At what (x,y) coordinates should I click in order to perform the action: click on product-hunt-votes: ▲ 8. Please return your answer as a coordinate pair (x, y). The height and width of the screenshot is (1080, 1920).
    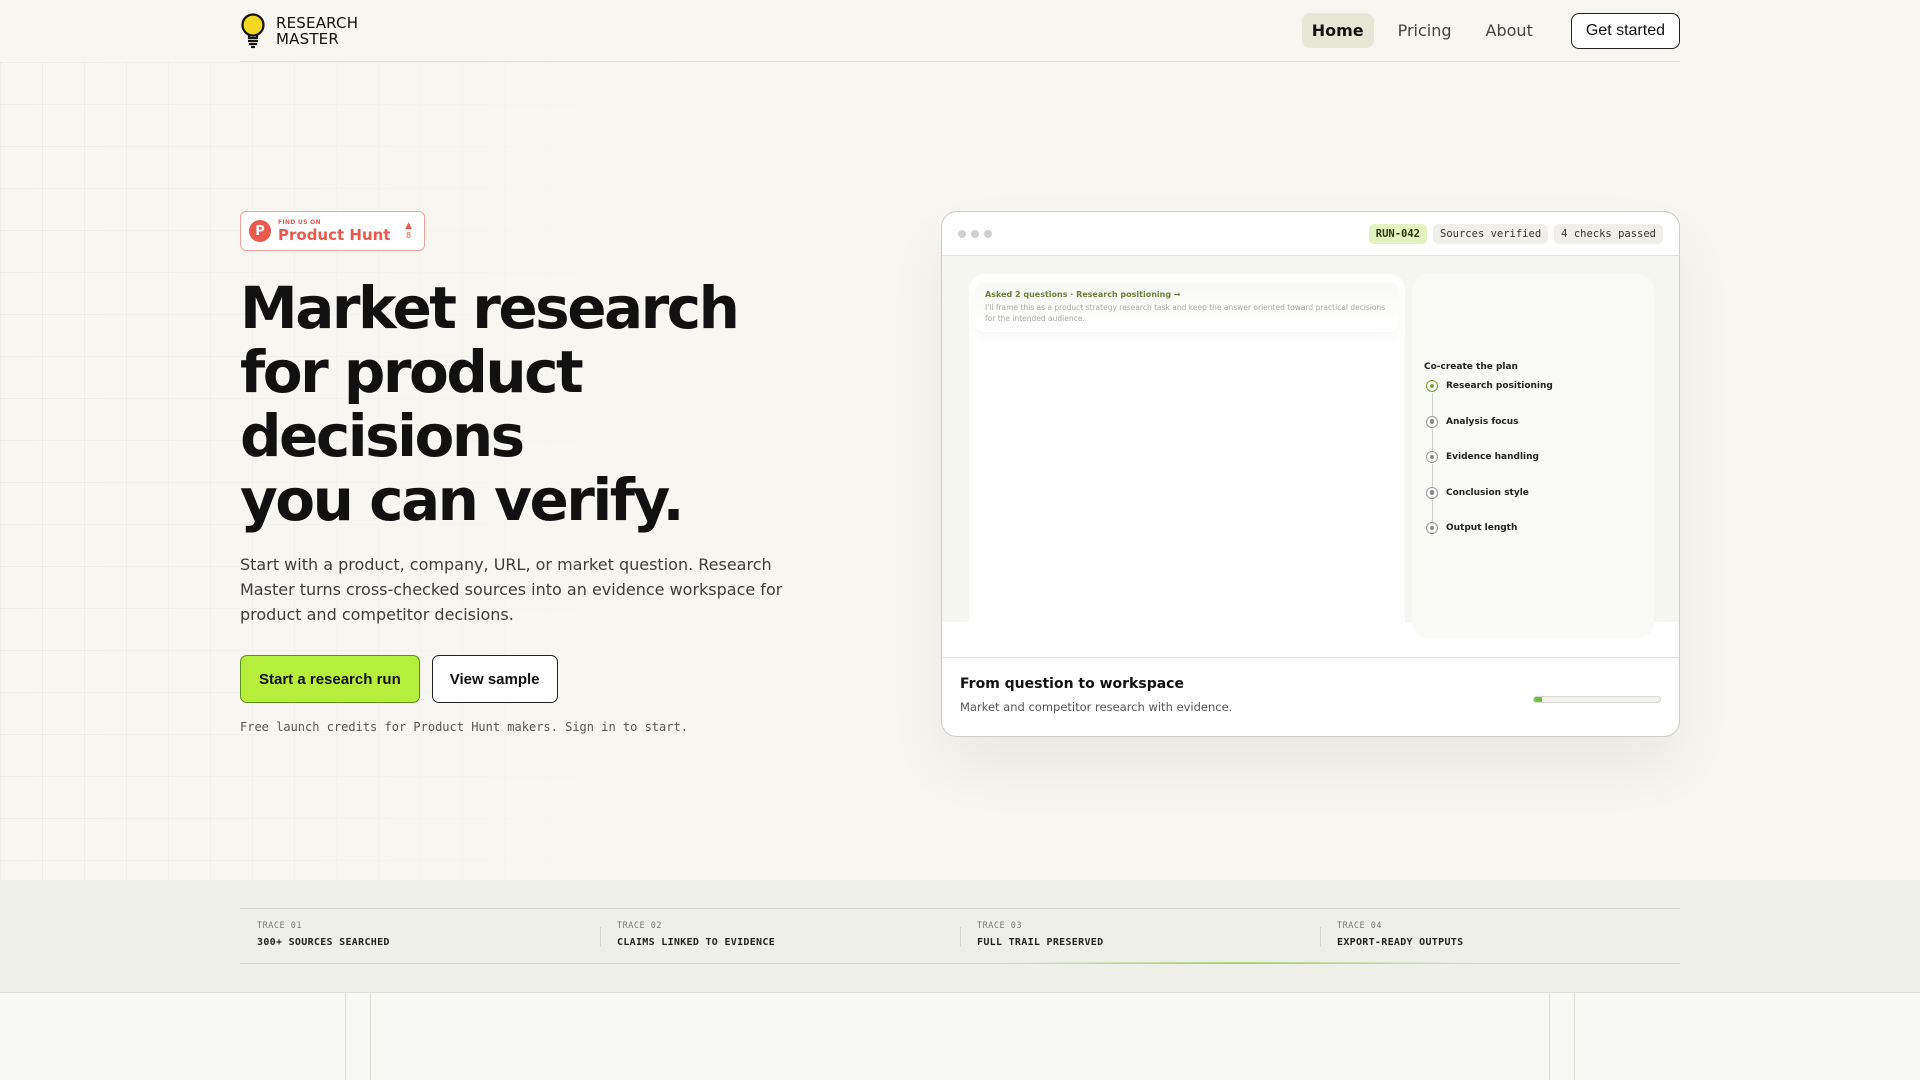
    Looking at the image, I should click on (408, 231).